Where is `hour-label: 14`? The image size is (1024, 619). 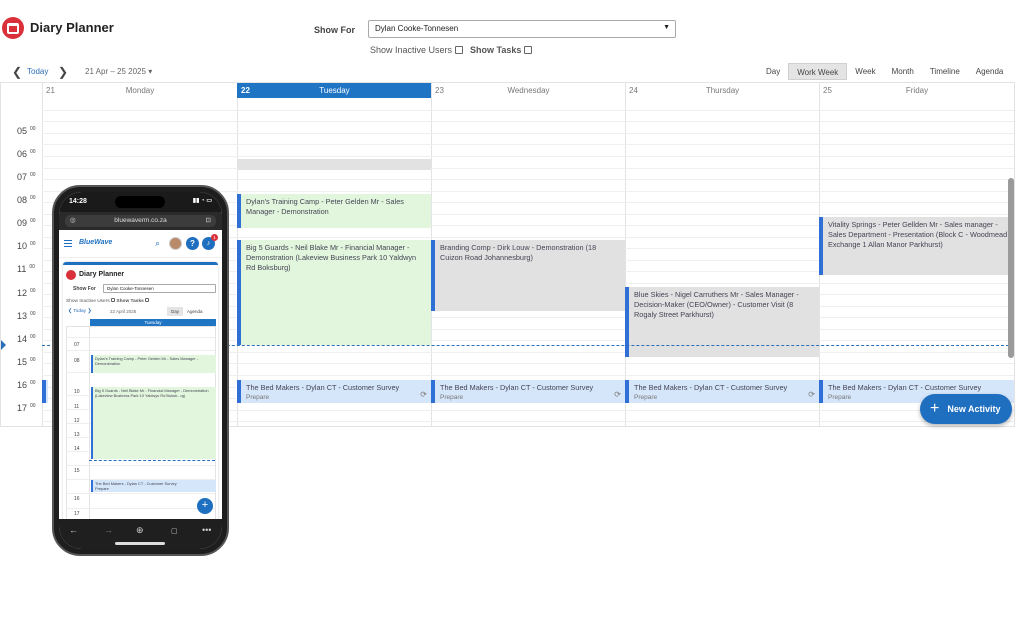 hour-label: 14 is located at coordinates (77, 449).